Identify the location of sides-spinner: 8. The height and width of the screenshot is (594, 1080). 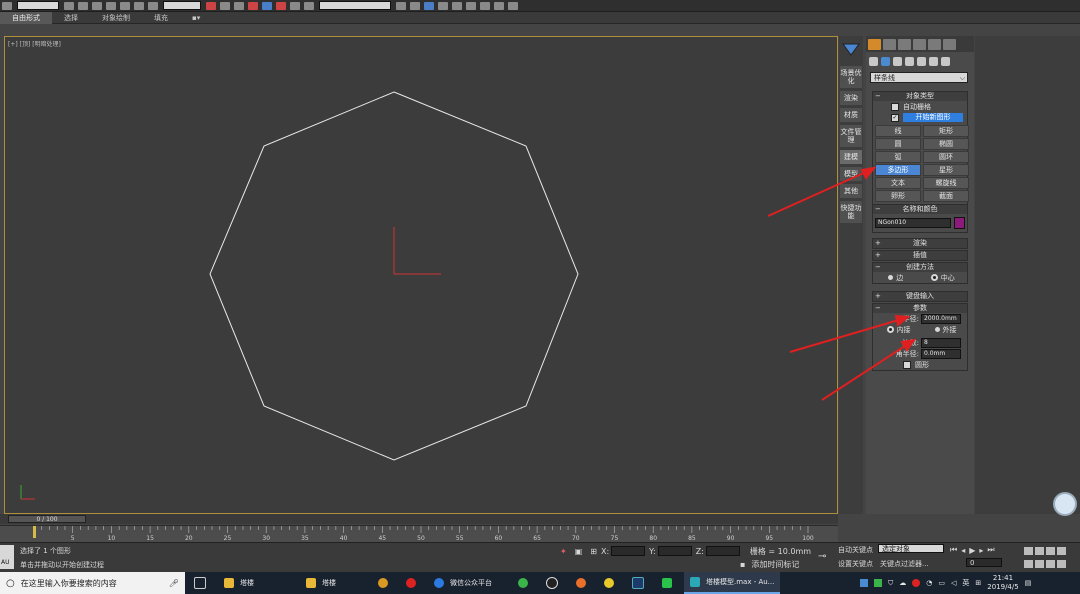
(941, 342).